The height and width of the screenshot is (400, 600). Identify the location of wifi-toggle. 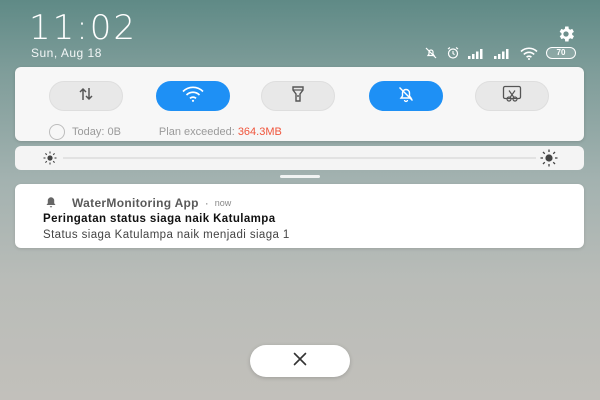
(193, 96).